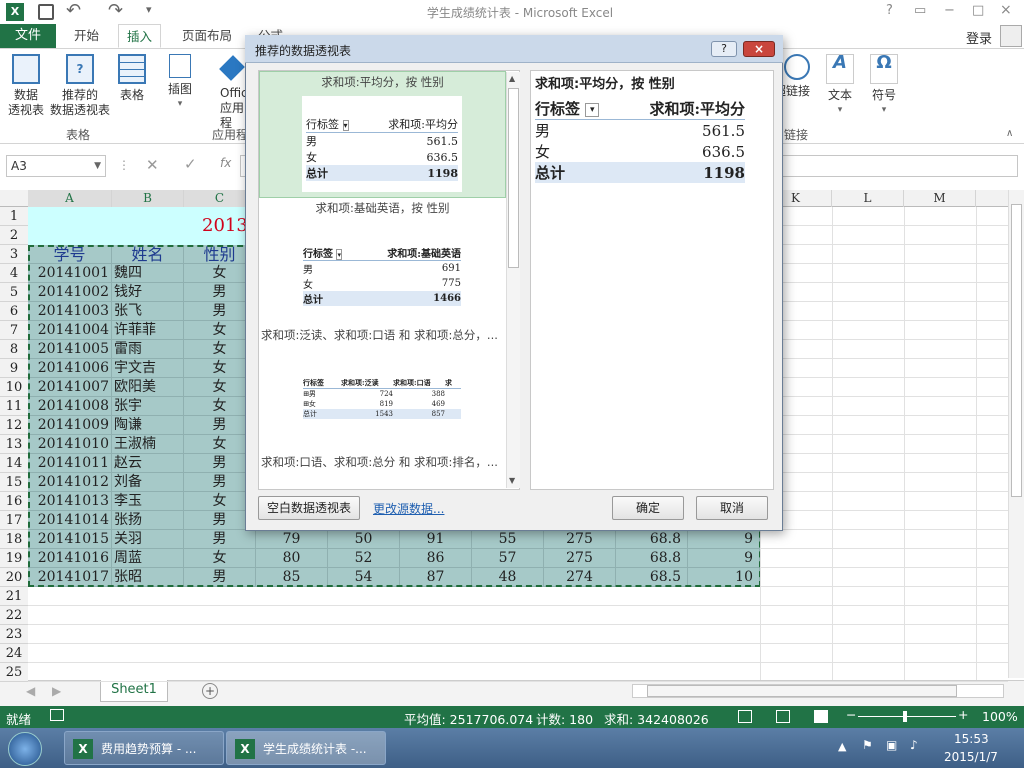 Image resolution: width=1024 pixels, height=768 pixels. What do you see at coordinates (979, 37) in the screenshot?
I see `signin-link: 登录` at bounding box center [979, 37].